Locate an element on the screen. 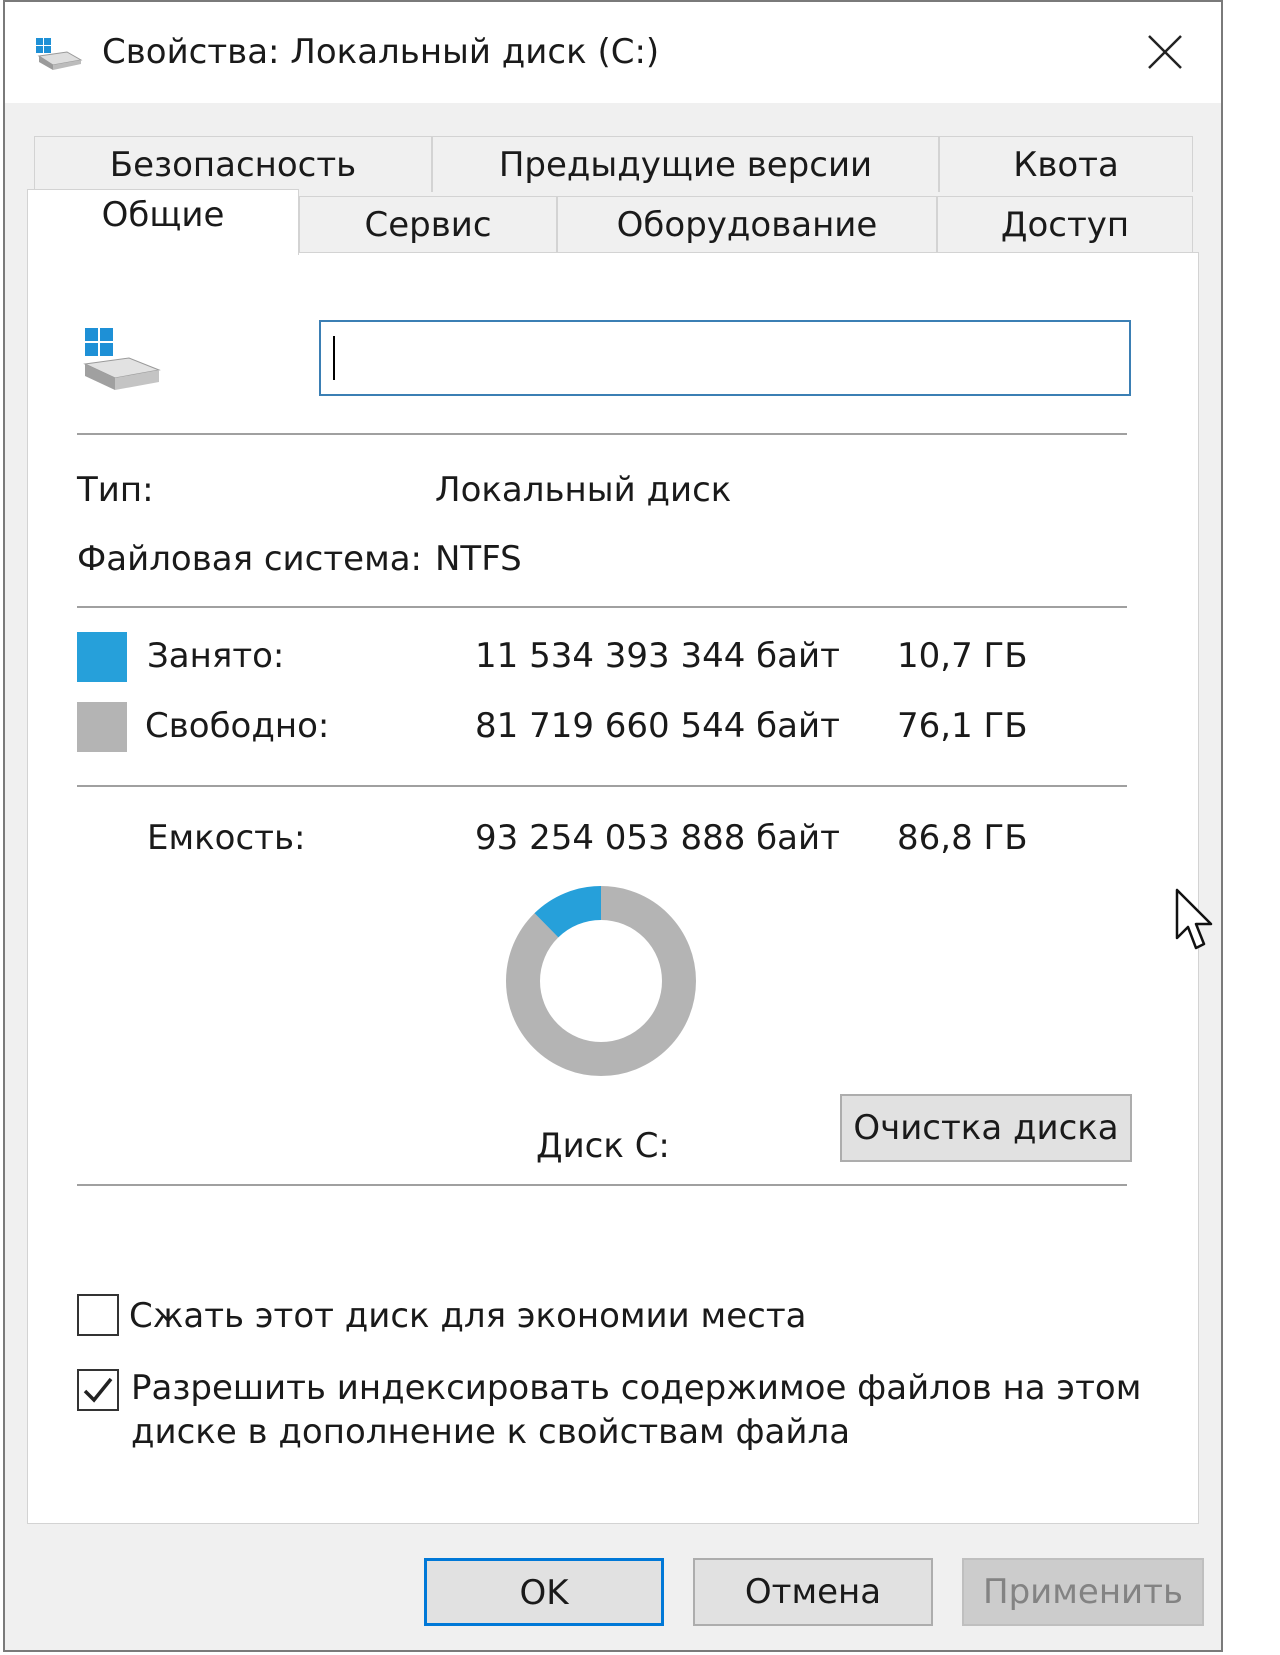 Image resolution: width=1280 pixels, height=1655 pixels. tab-sharing: Доступ is located at coordinates (1065, 224).